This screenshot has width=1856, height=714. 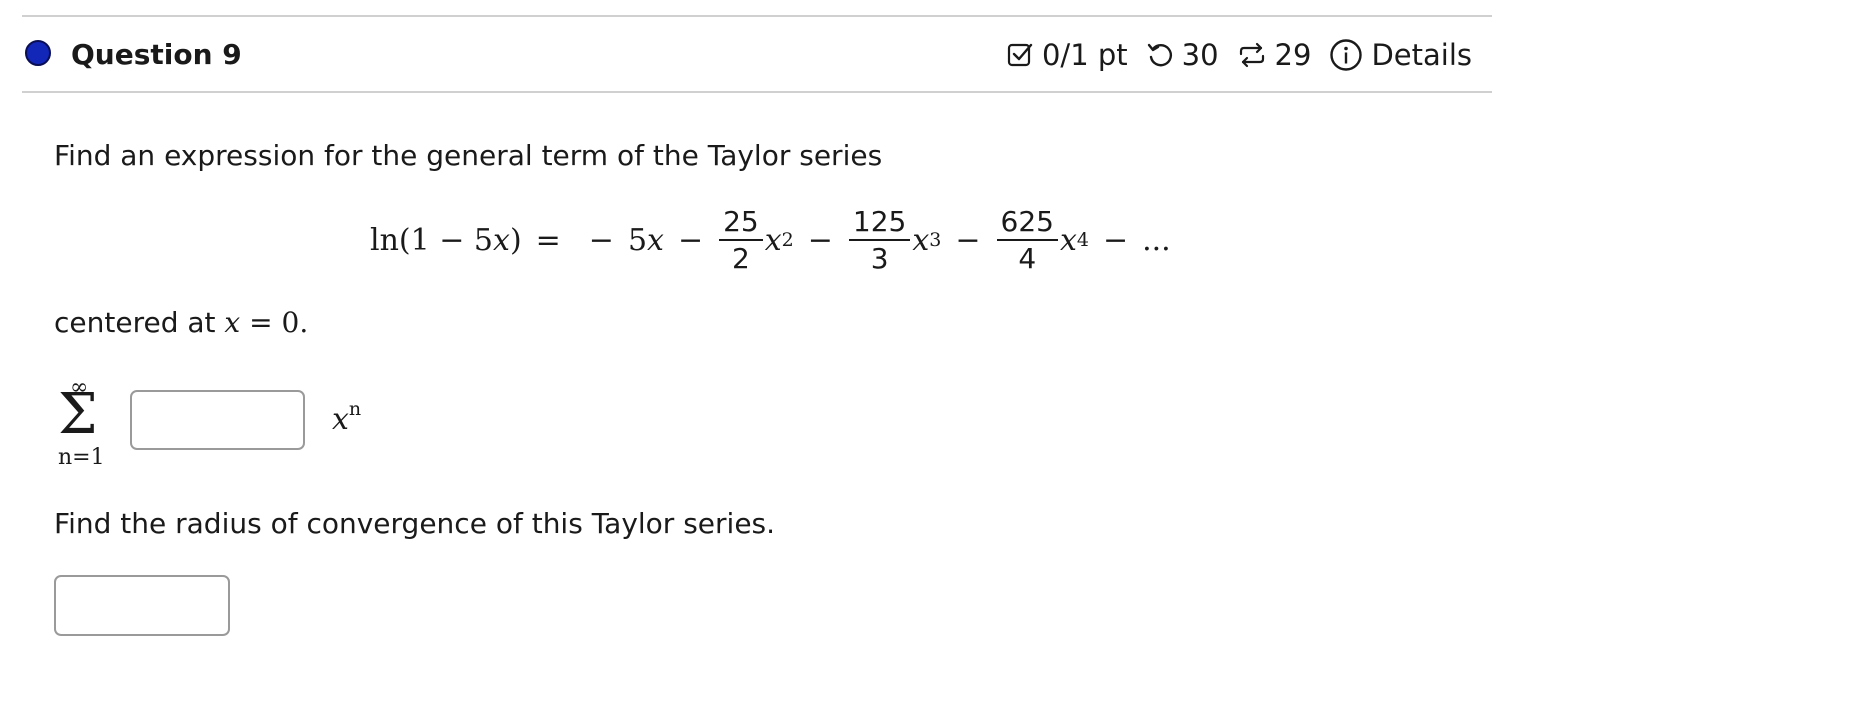 I want to click on term1-var: x, so click(x=655, y=240).